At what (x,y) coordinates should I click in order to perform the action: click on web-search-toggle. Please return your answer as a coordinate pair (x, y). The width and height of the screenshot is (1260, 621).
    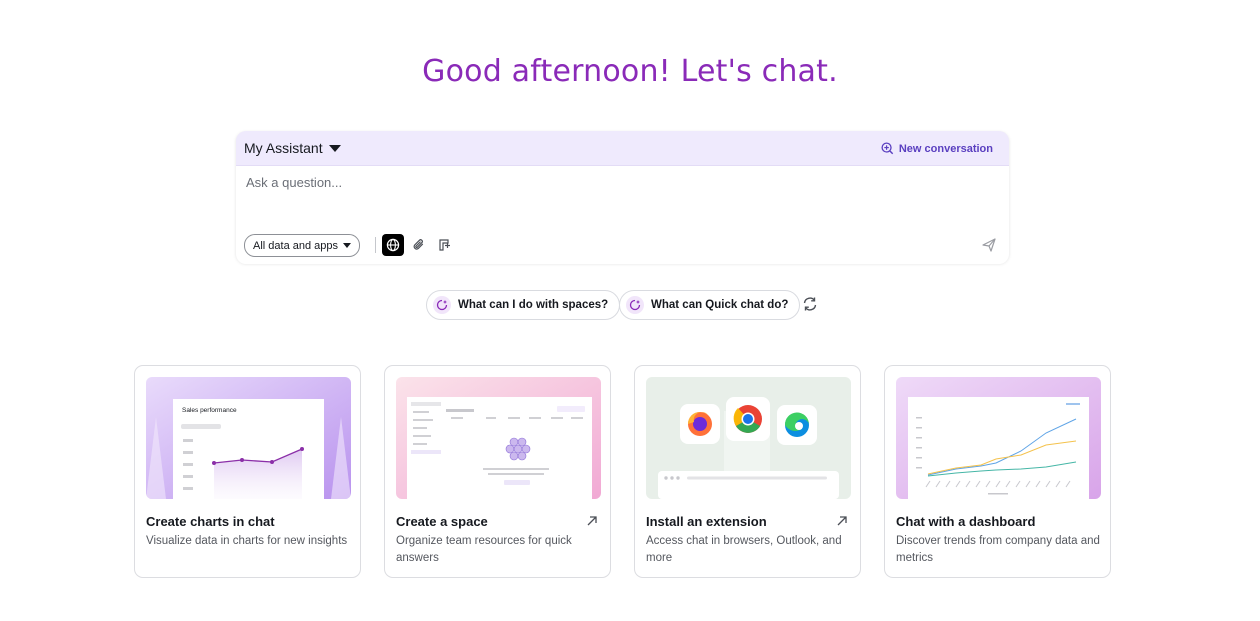
    Looking at the image, I should click on (393, 245).